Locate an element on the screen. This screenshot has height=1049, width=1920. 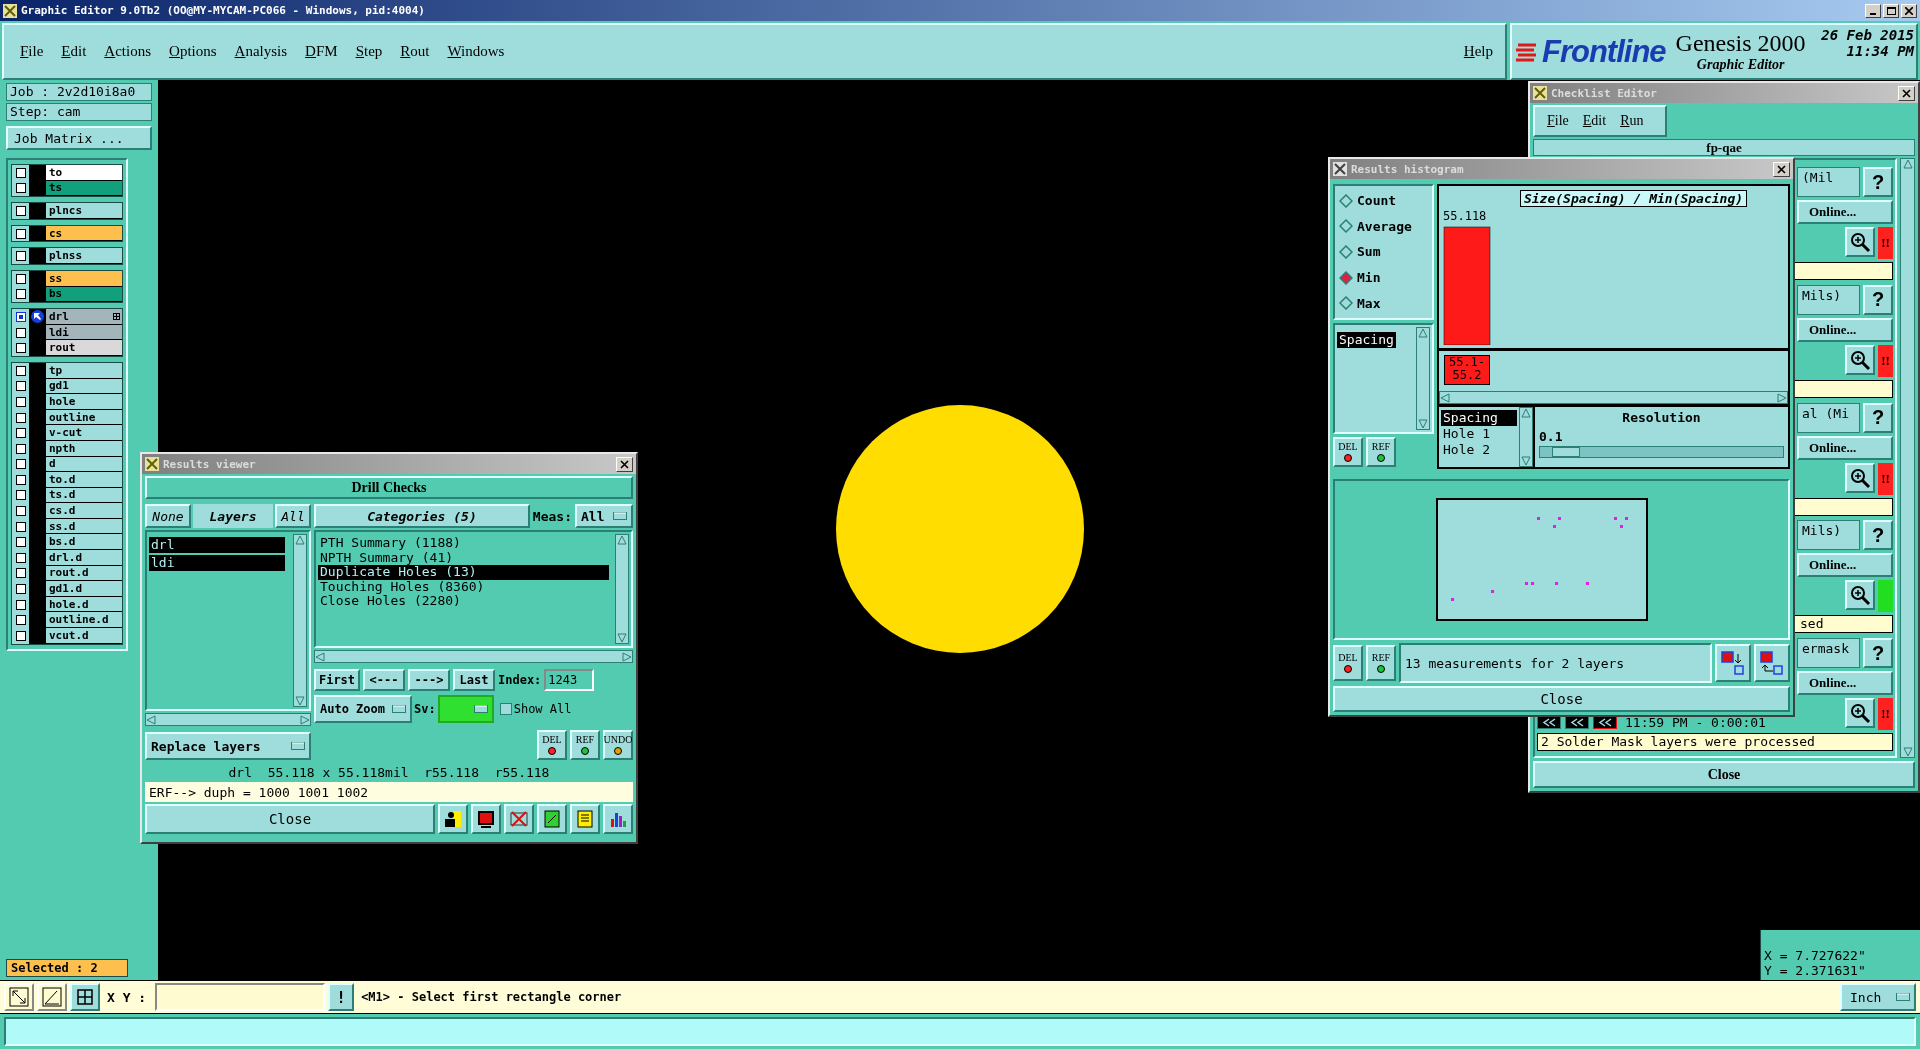
minimize-button is located at coordinates (1873, 10).